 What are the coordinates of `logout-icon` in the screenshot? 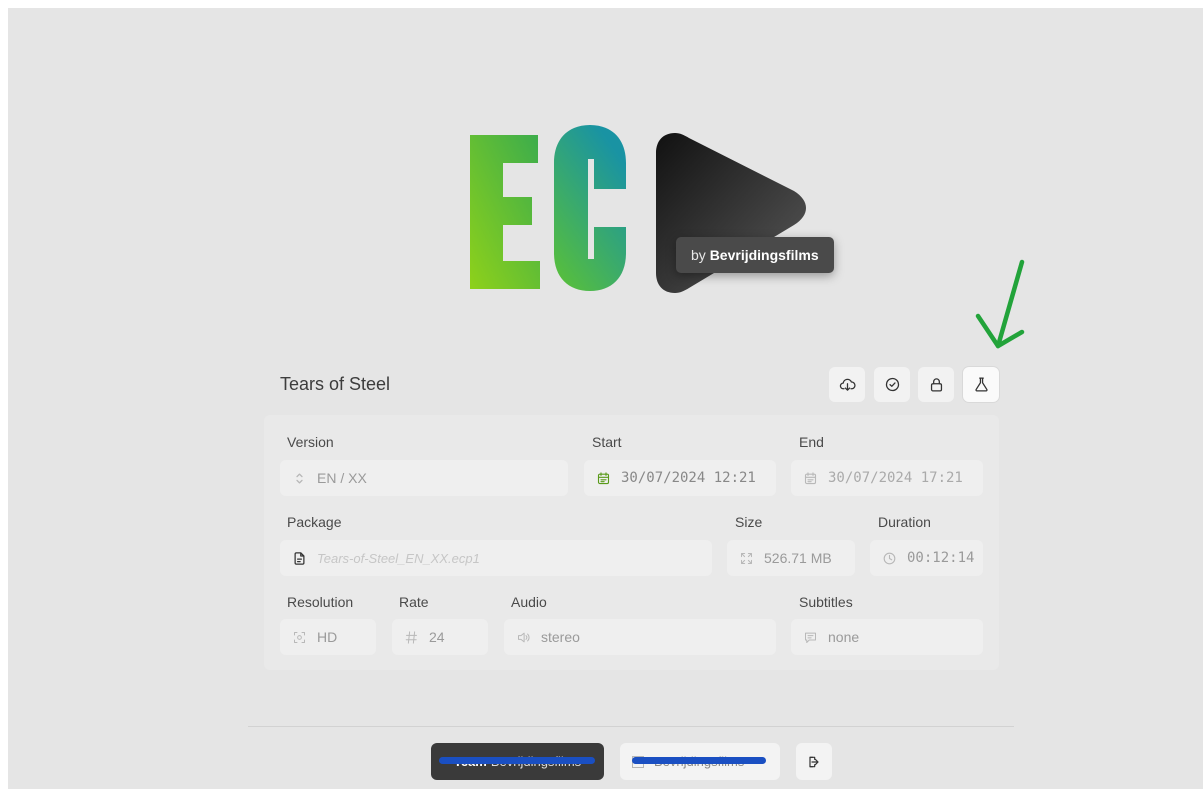 It's located at (814, 761).